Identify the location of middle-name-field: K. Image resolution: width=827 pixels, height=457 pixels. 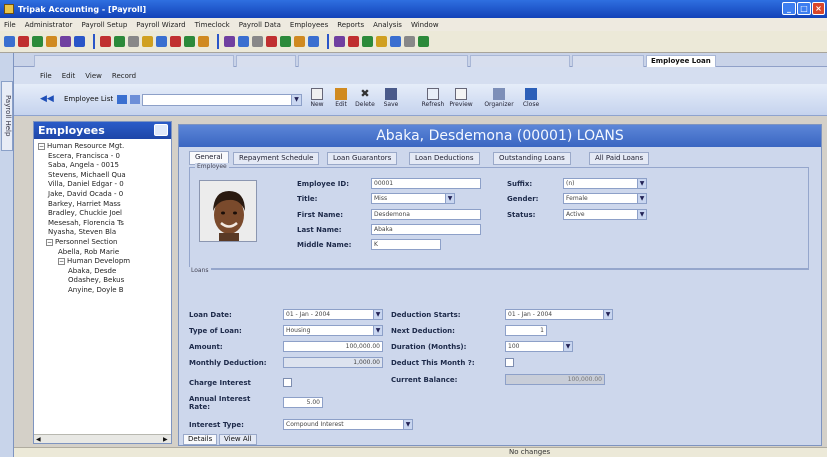
(406, 244).